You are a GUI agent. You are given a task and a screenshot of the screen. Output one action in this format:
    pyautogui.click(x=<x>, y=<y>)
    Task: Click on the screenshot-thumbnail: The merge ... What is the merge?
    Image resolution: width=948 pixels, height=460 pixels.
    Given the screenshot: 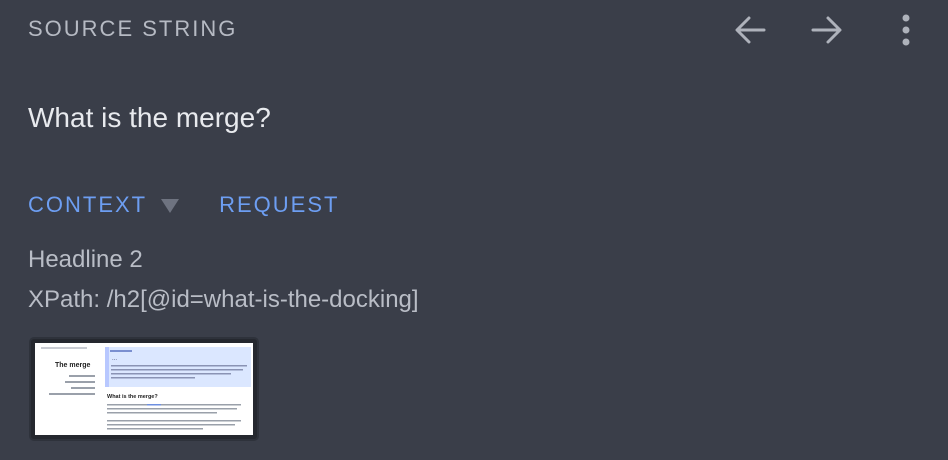 What is the action you would take?
    pyautogui.click(x=144, y=389)
    